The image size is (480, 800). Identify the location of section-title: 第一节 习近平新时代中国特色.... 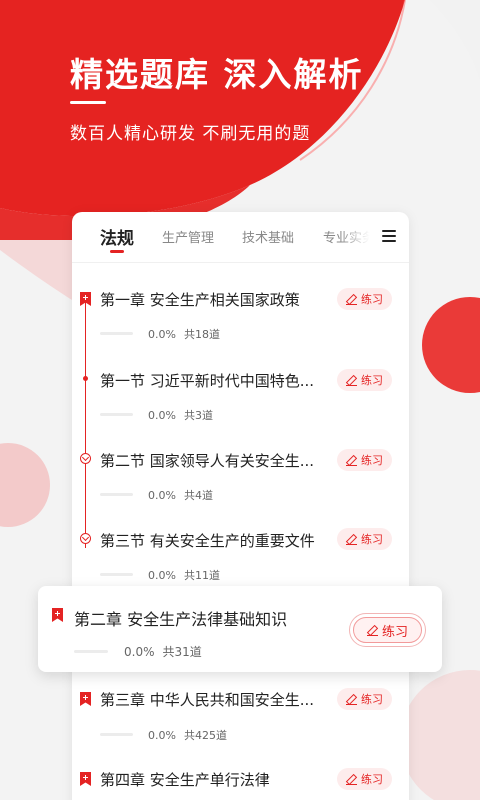
(207, 380).